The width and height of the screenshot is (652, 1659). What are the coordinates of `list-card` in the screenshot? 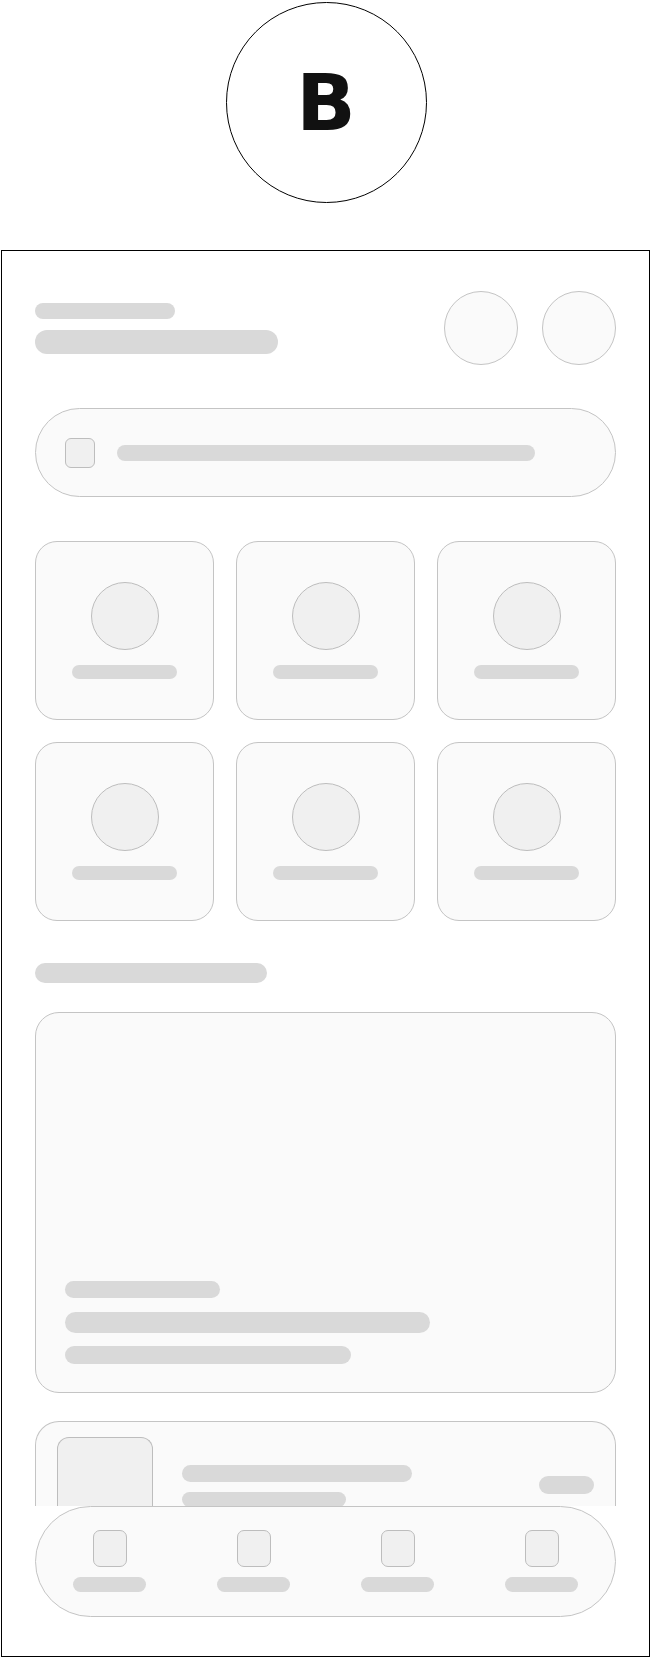 It's located at (325, 1463).